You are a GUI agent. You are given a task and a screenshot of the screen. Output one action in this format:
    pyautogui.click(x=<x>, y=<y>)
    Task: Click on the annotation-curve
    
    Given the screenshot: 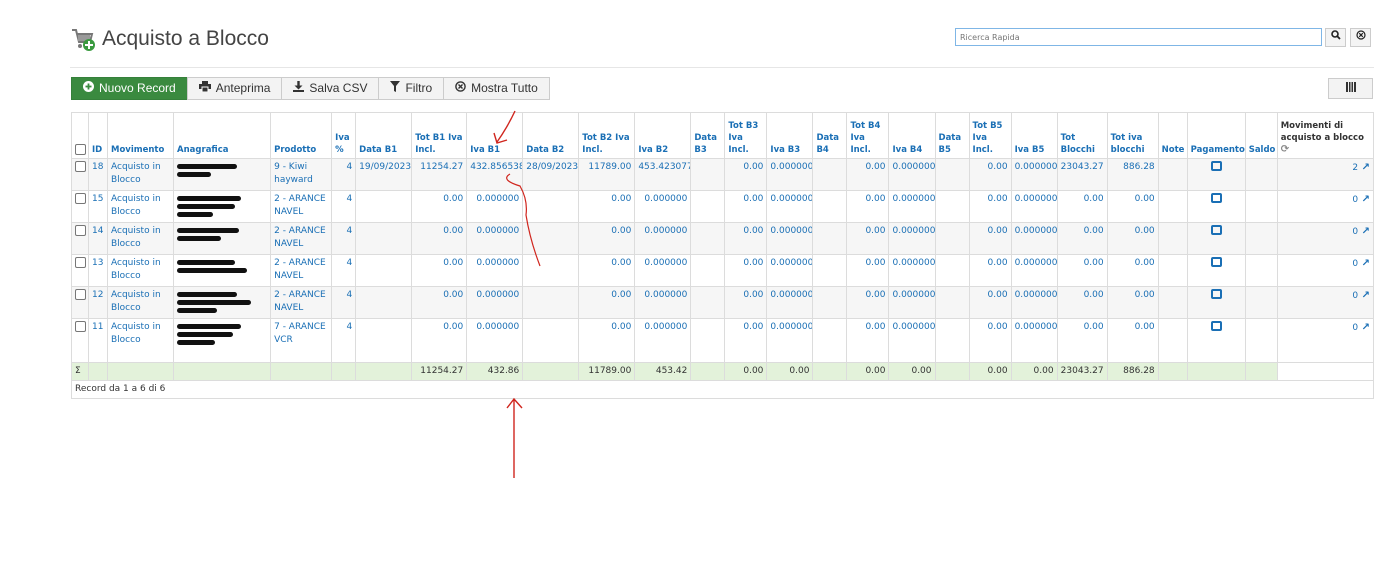 What is the action you would take?
    pyautogui.click(x=523, y=220)
    